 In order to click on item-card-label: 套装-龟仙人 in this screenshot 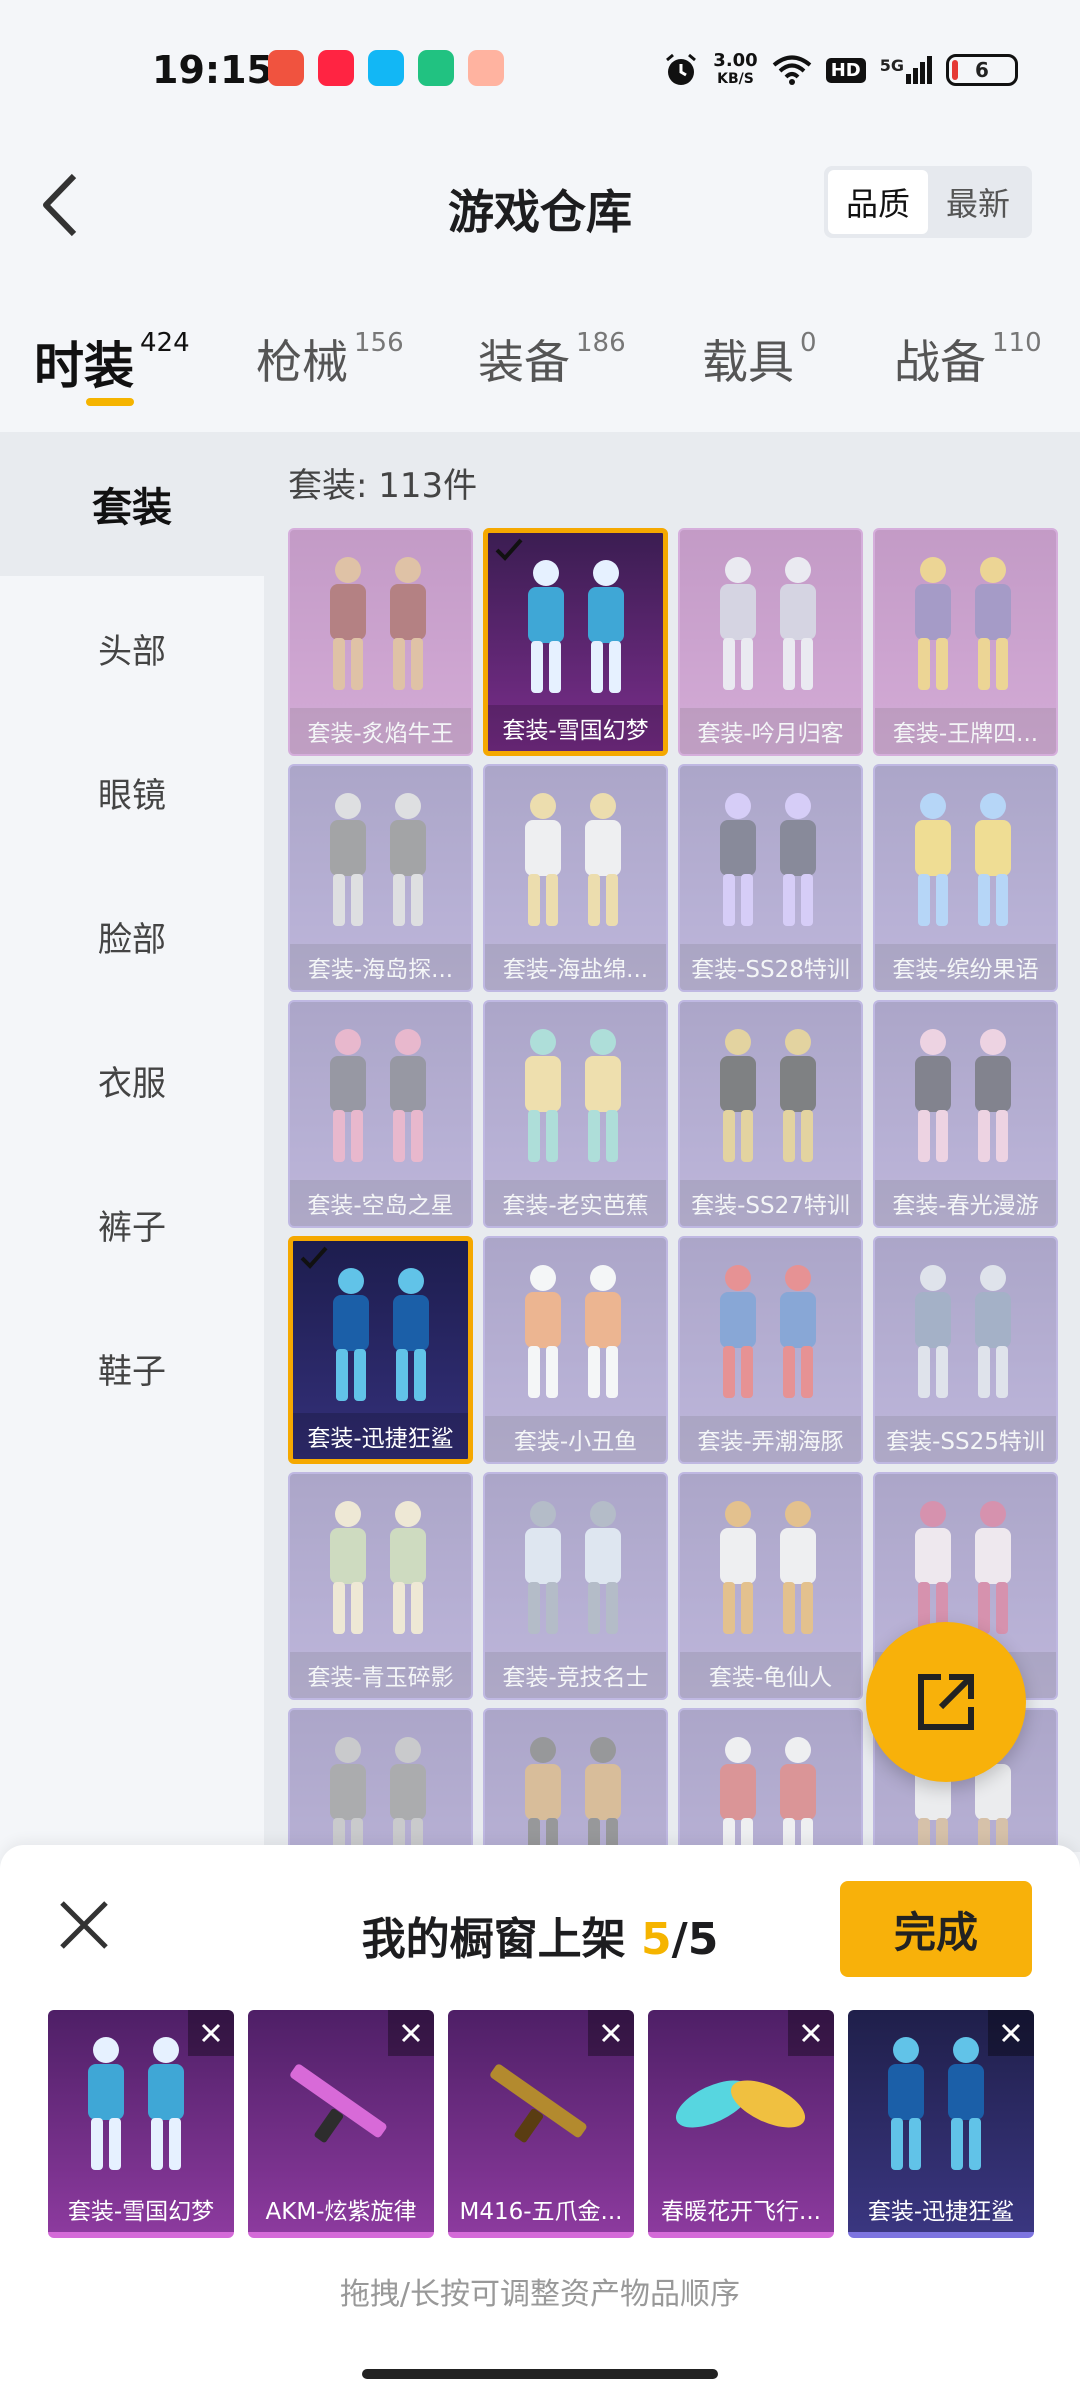, I will do `click(770, 1675)`.